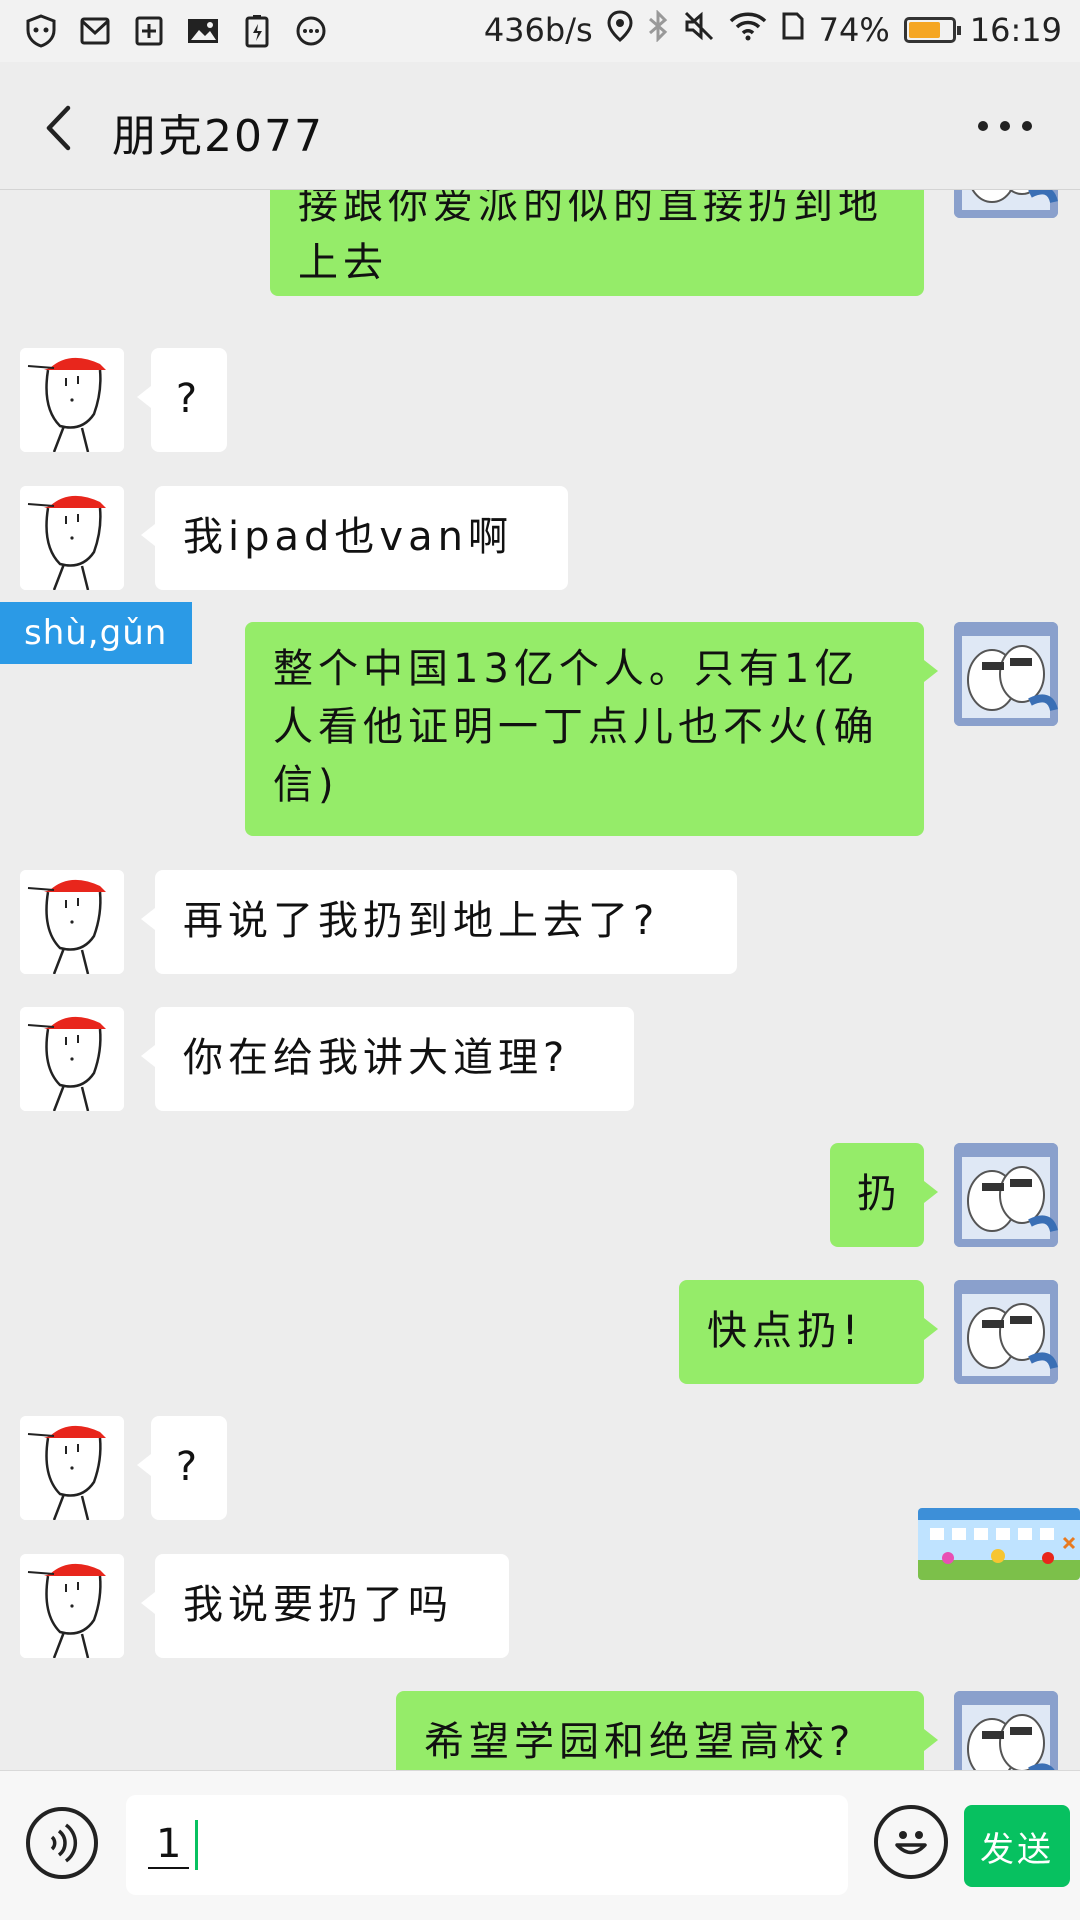  I want to click on message-bubble-out: 快点扔!, so click(808, 1332).